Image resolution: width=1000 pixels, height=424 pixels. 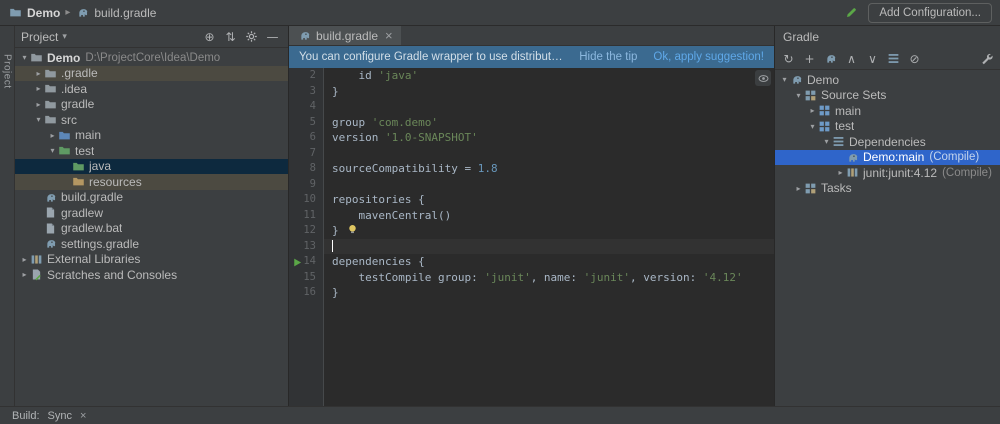 I want to click on project-panel-toolbar: ⊕ ⇅ —, so click(x=241, y=37).